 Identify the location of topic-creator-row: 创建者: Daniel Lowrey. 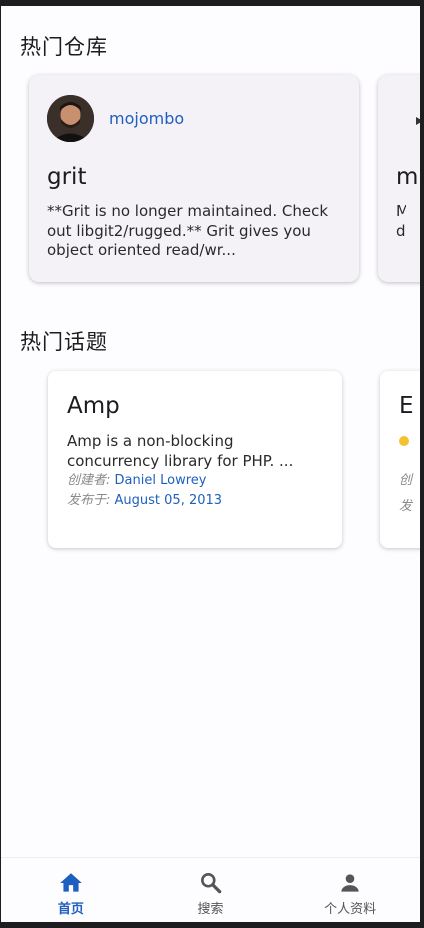
(195, 481).